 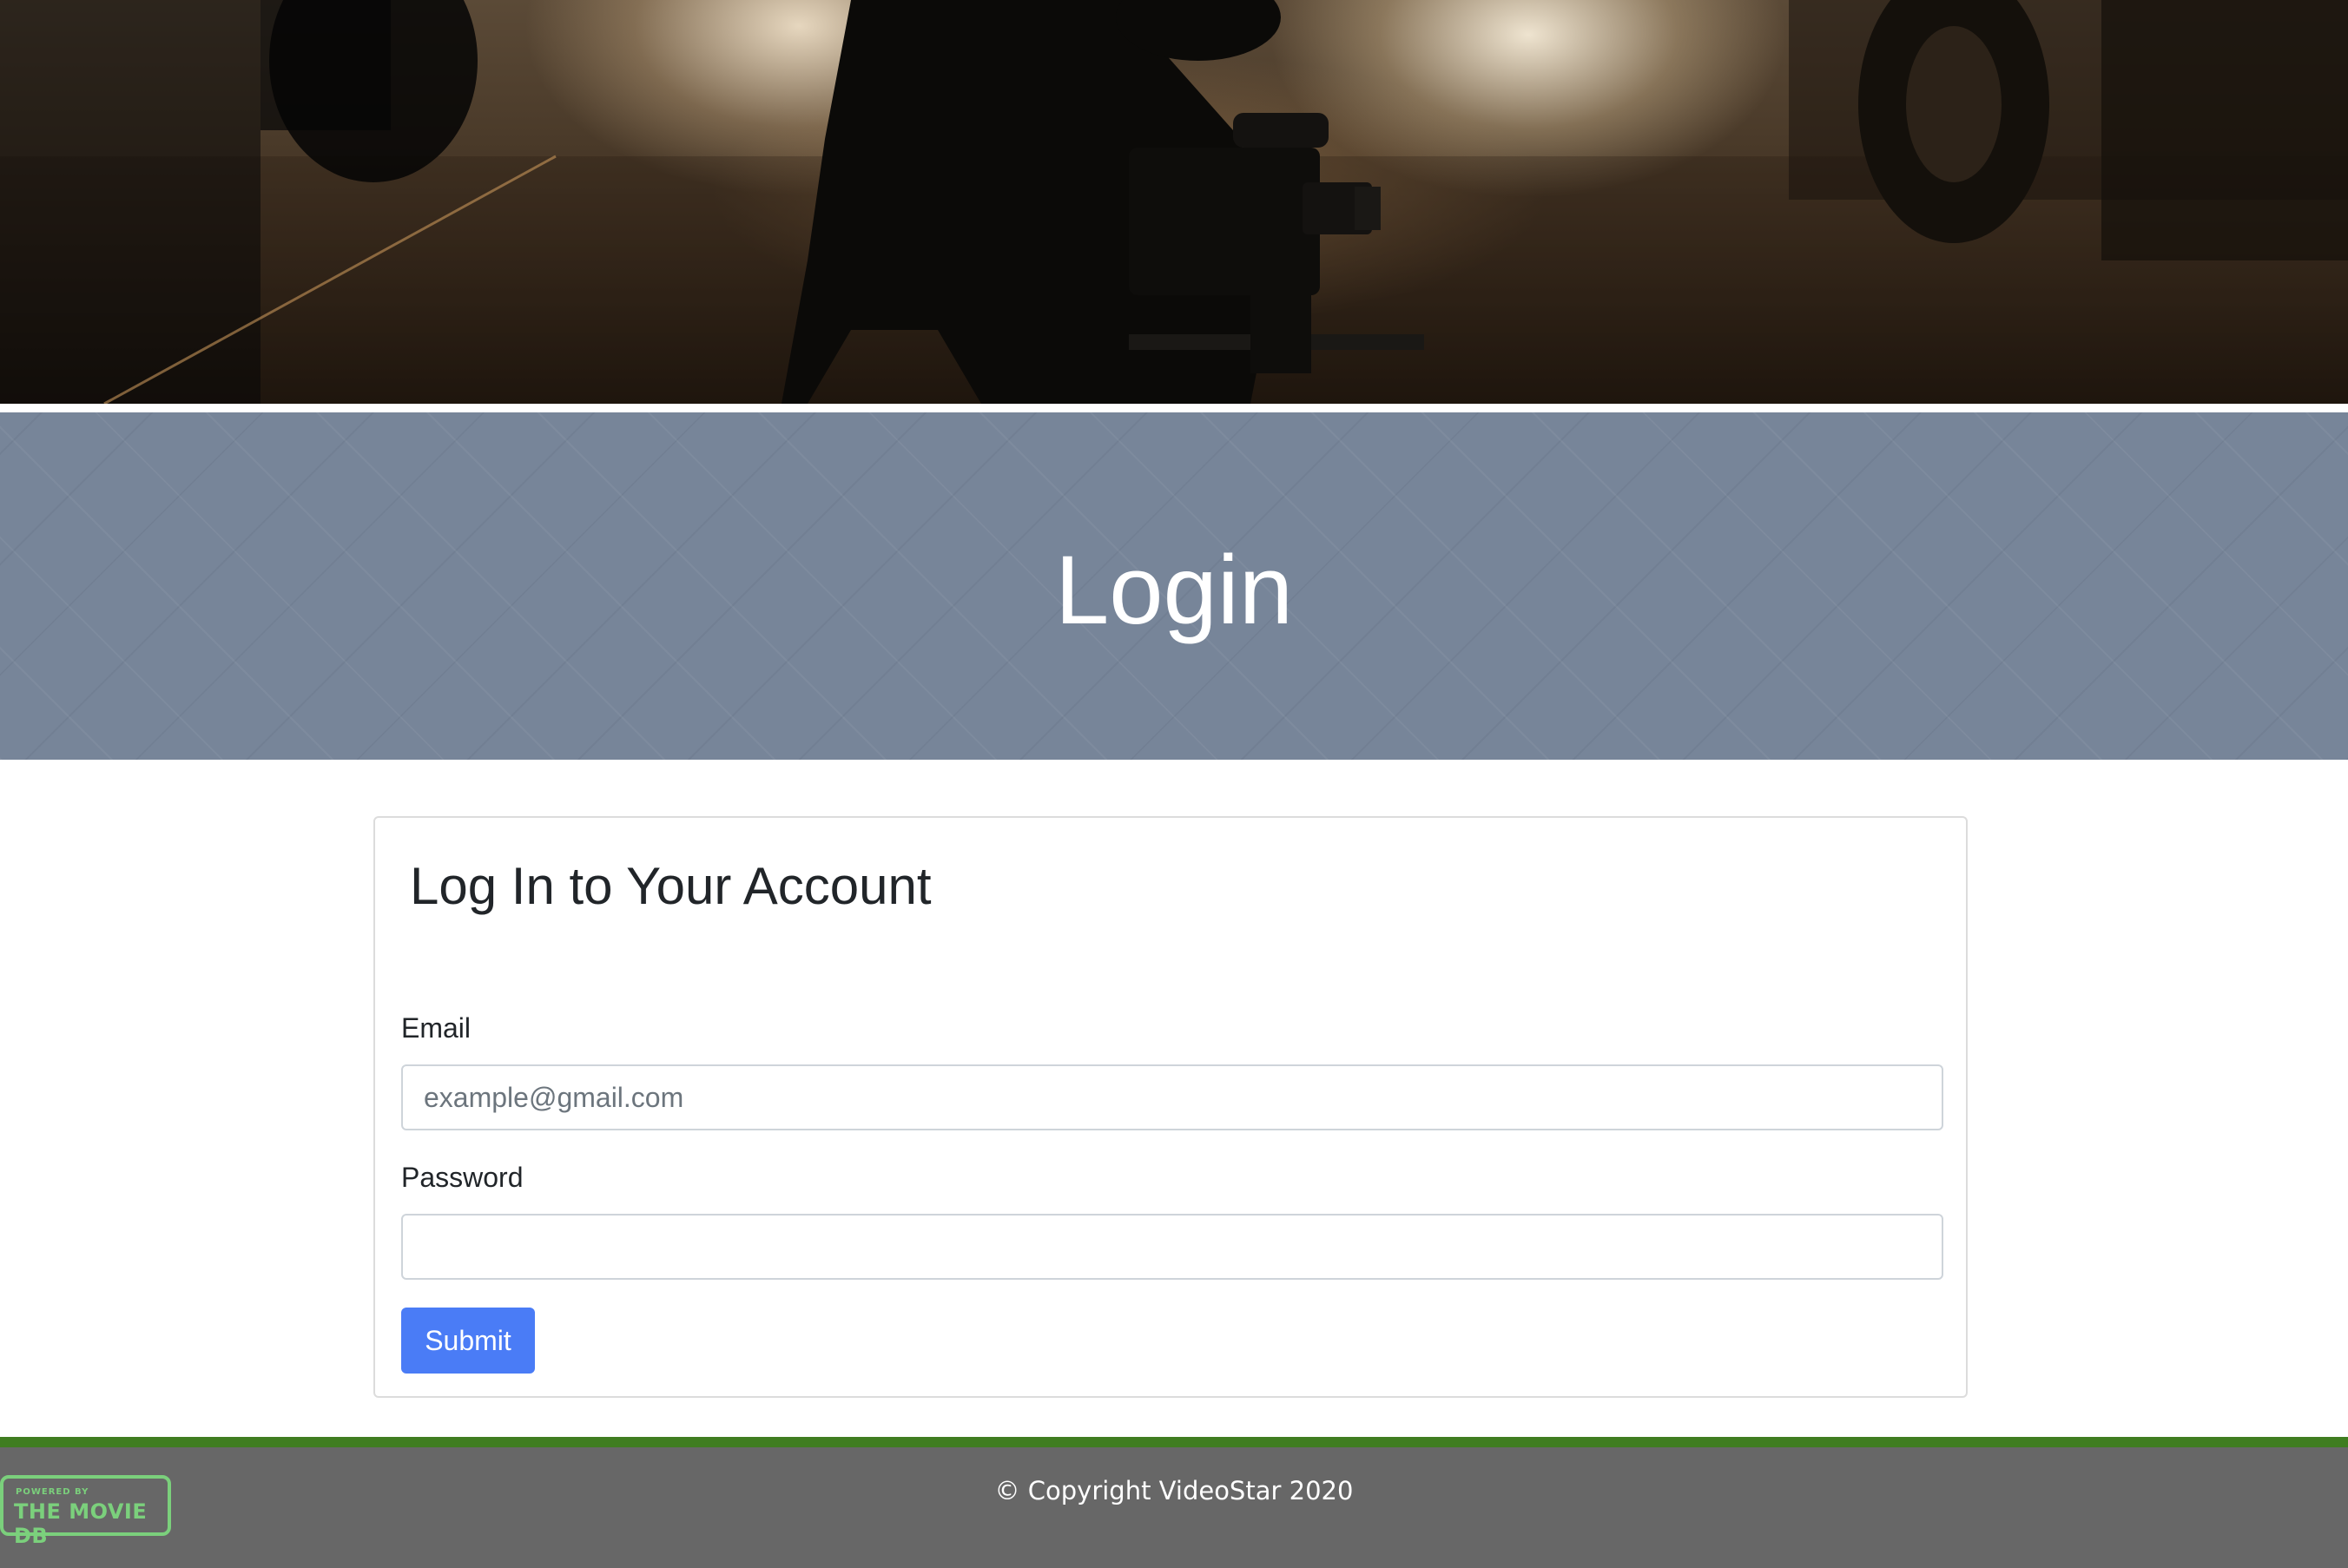 What do you see at coordinates (1174, 590) in the screenshot?
I see `page-title: Login` at bounding box center [1174, 590].